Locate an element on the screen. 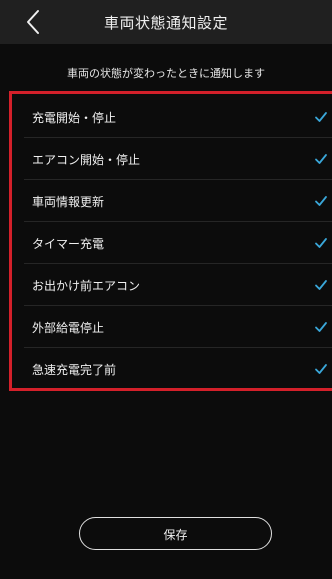  notification-item: タイマー充電 is located at coordinates (172, 243).